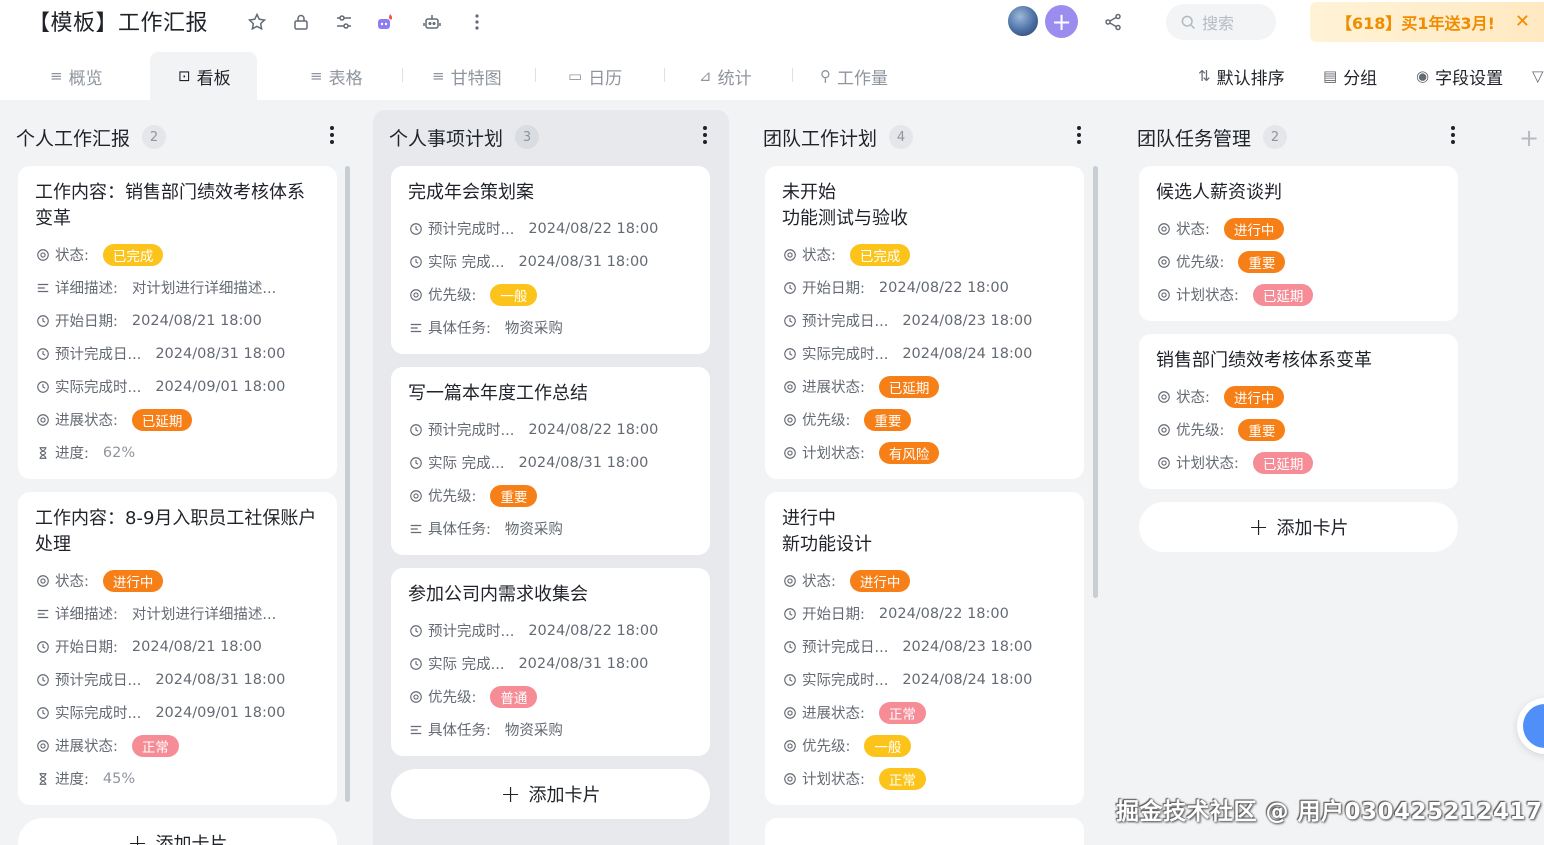  I want to click on column-header: 团队任务管理 2, so click(1212, 137).